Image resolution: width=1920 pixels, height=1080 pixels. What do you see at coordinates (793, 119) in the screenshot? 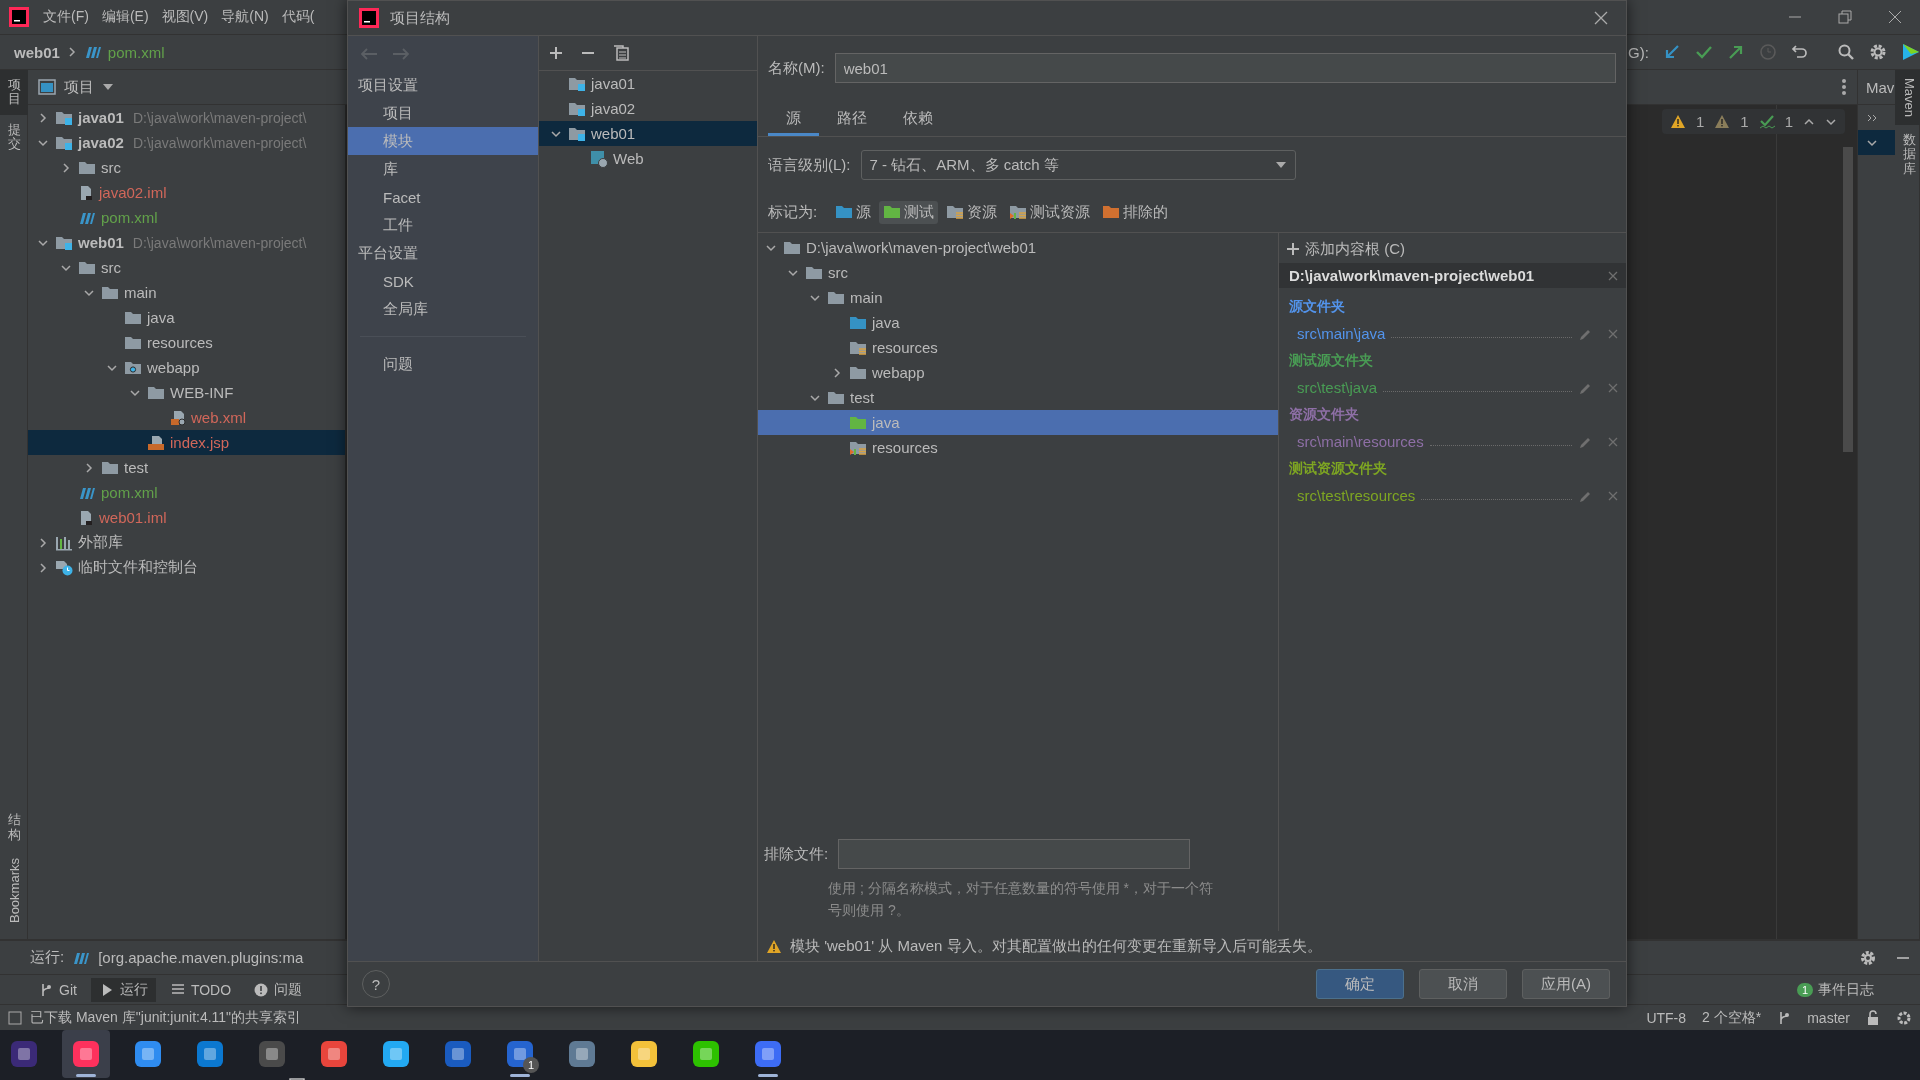
I see `tab: 源` at bounding box center [793, 119].